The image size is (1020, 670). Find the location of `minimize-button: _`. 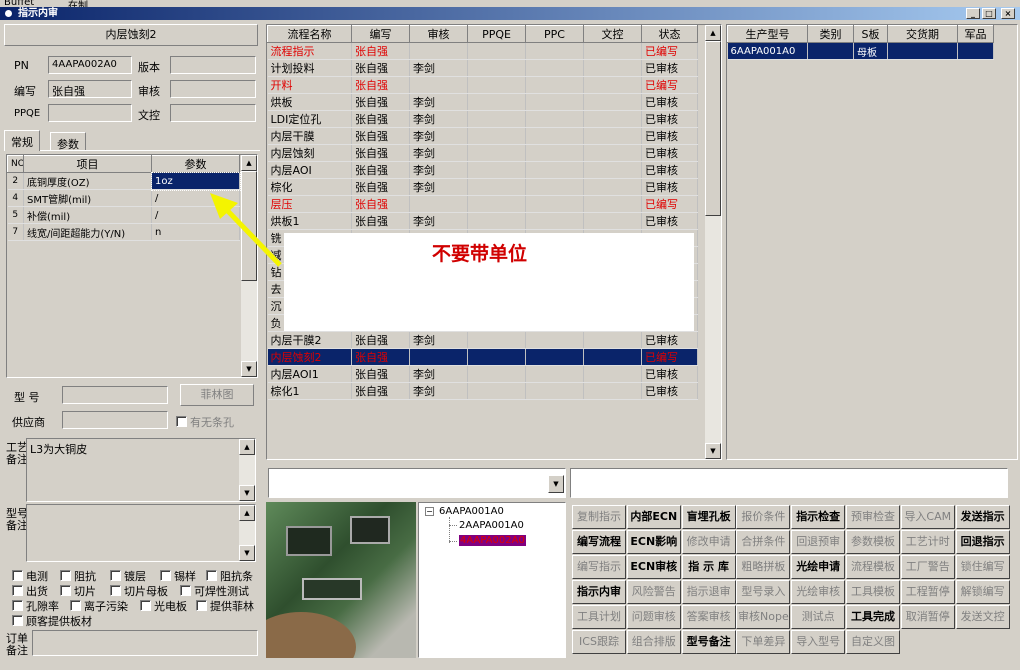

minimize-button: _ is located at coordinates (973, 13).